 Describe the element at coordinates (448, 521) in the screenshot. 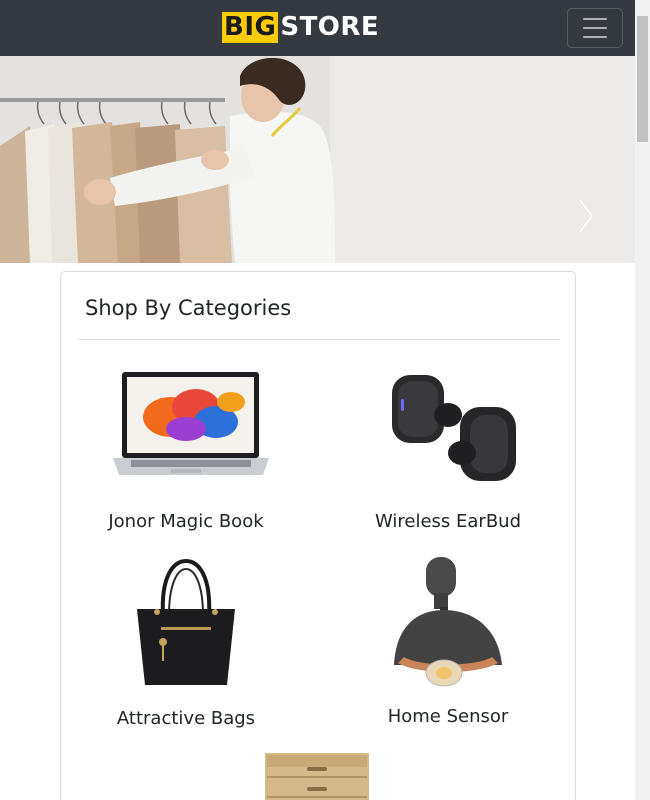

I see `category-label: Wireless EarBud` at that location.